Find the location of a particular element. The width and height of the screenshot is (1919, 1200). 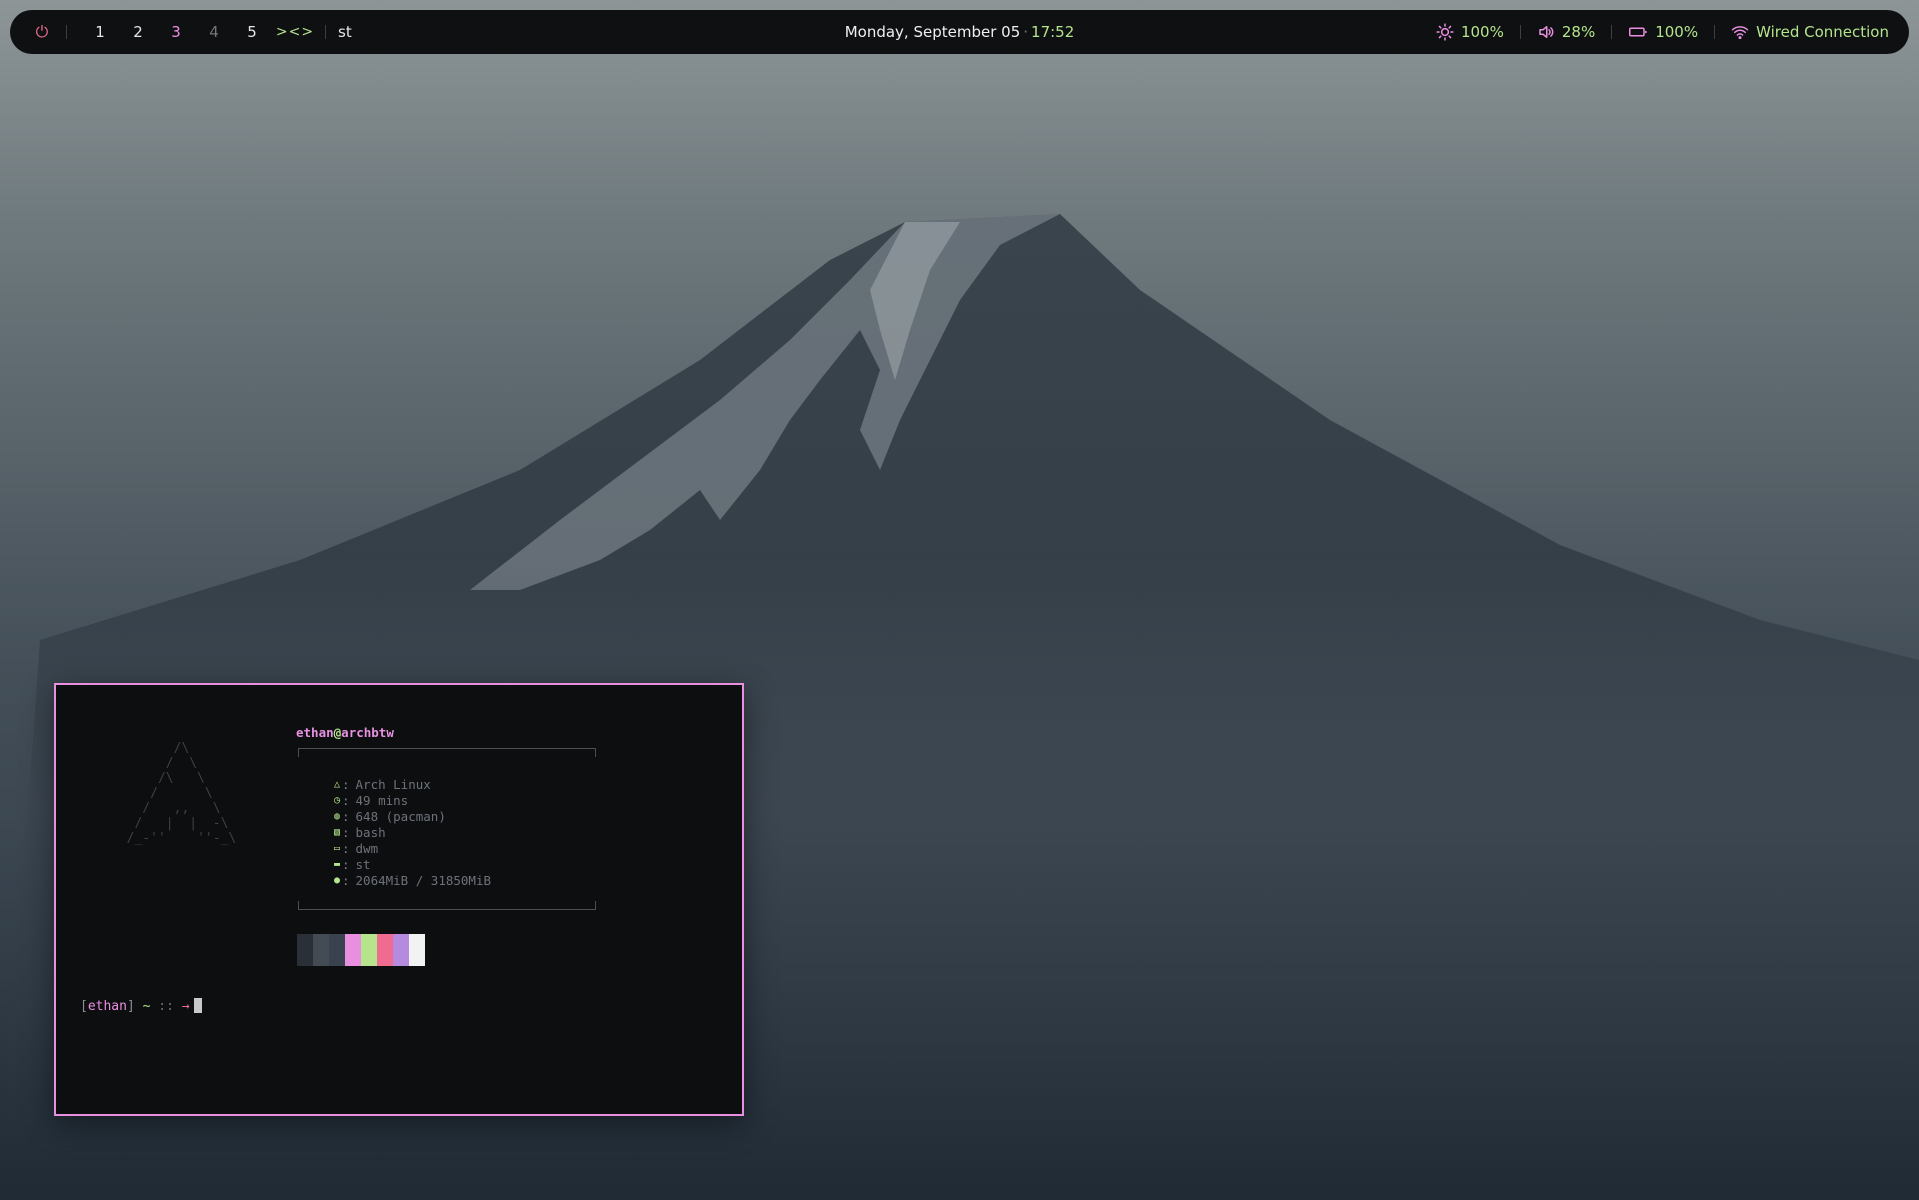

speaker-icon is located at coordinates (1546, 32).